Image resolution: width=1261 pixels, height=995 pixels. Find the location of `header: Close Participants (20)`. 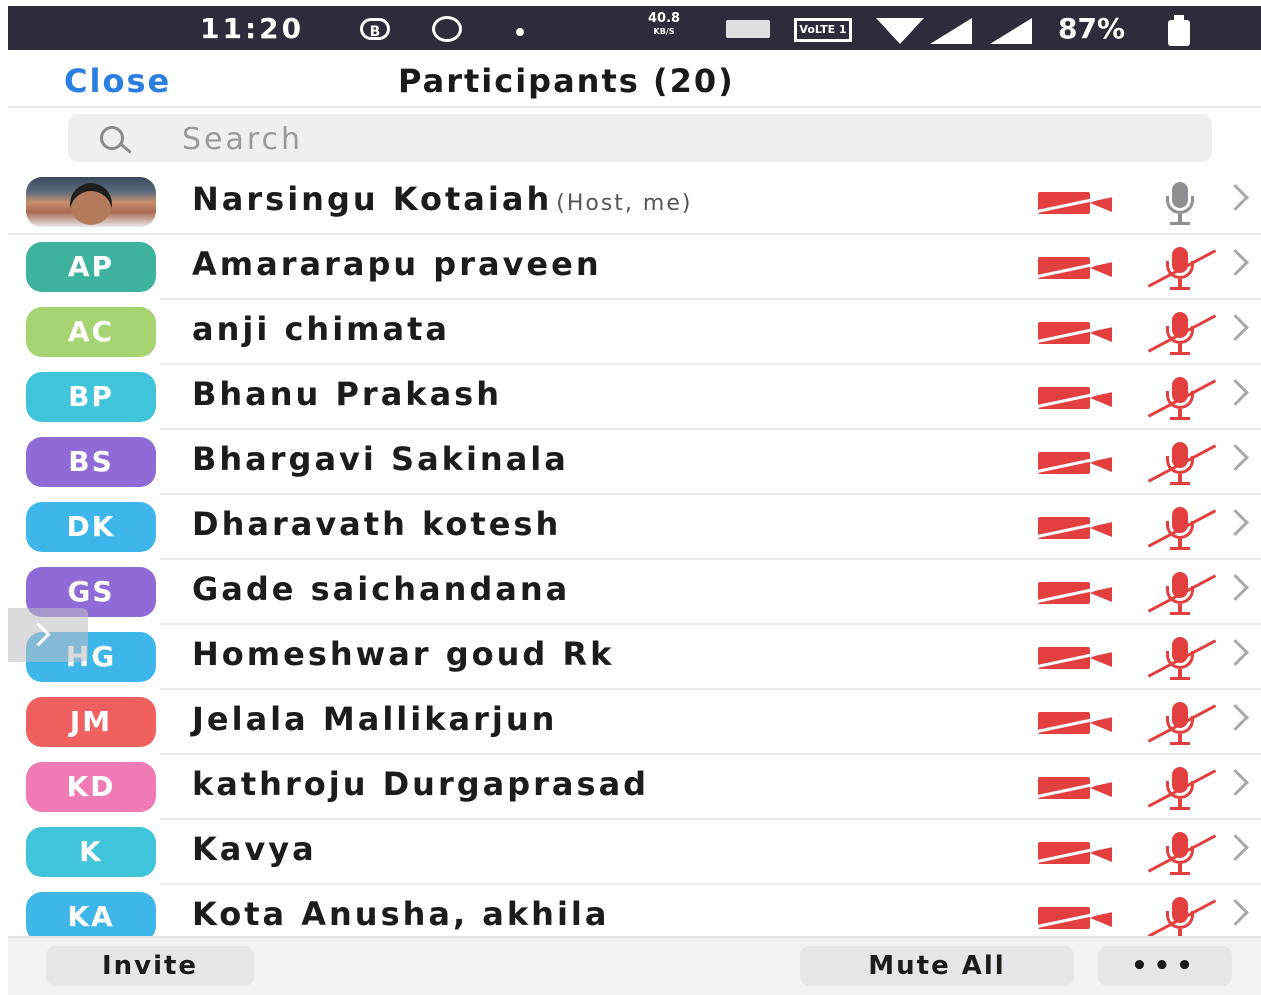

header: Close Participants (20) is located at coordinates (634, 79).